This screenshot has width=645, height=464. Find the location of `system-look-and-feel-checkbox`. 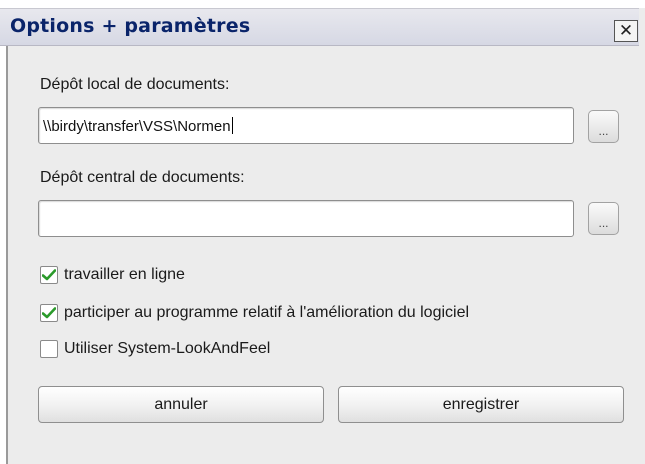

system-look-and-feel-checkbox is located at coordinates (49, 349).